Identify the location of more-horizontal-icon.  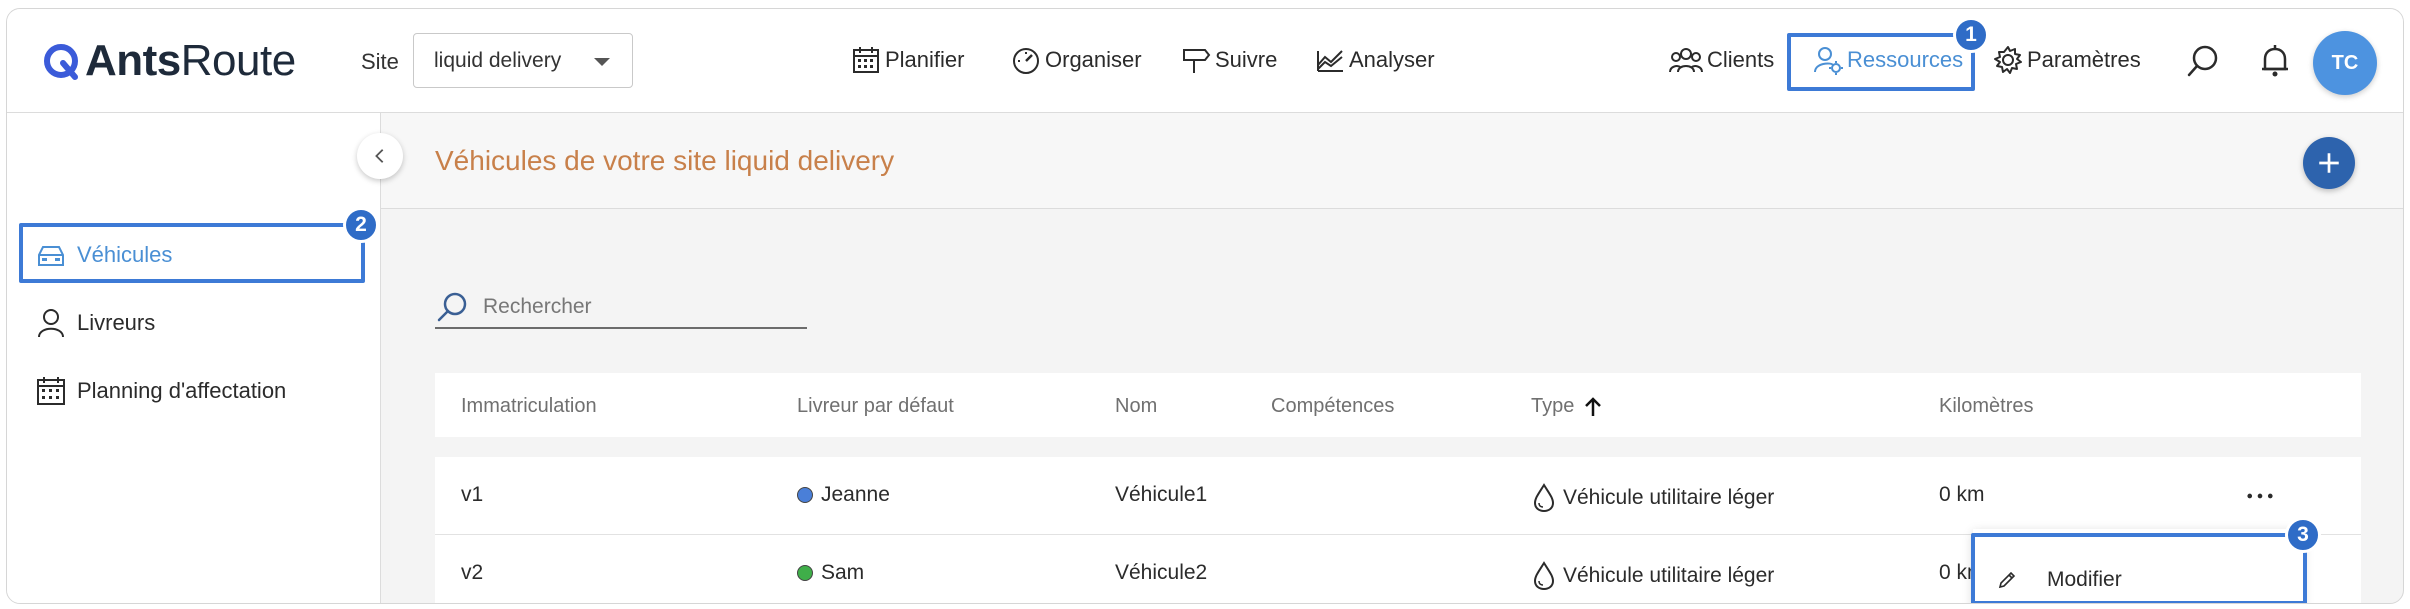
(2260, 496).